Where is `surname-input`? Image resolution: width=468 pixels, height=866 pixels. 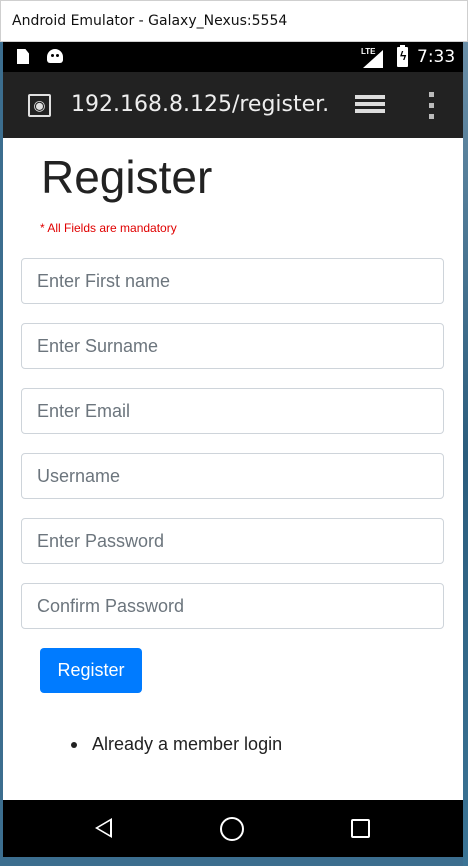
surname-input is located at coordinates (232, 346).